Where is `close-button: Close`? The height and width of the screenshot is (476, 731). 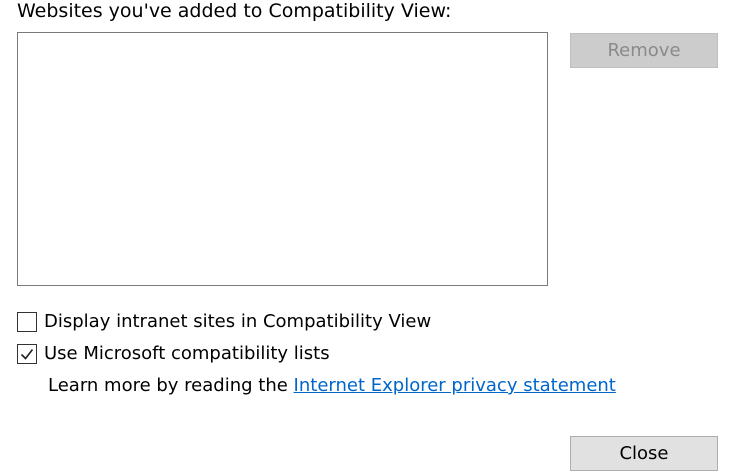 close-button: Close is located at coordinates (644, 453).